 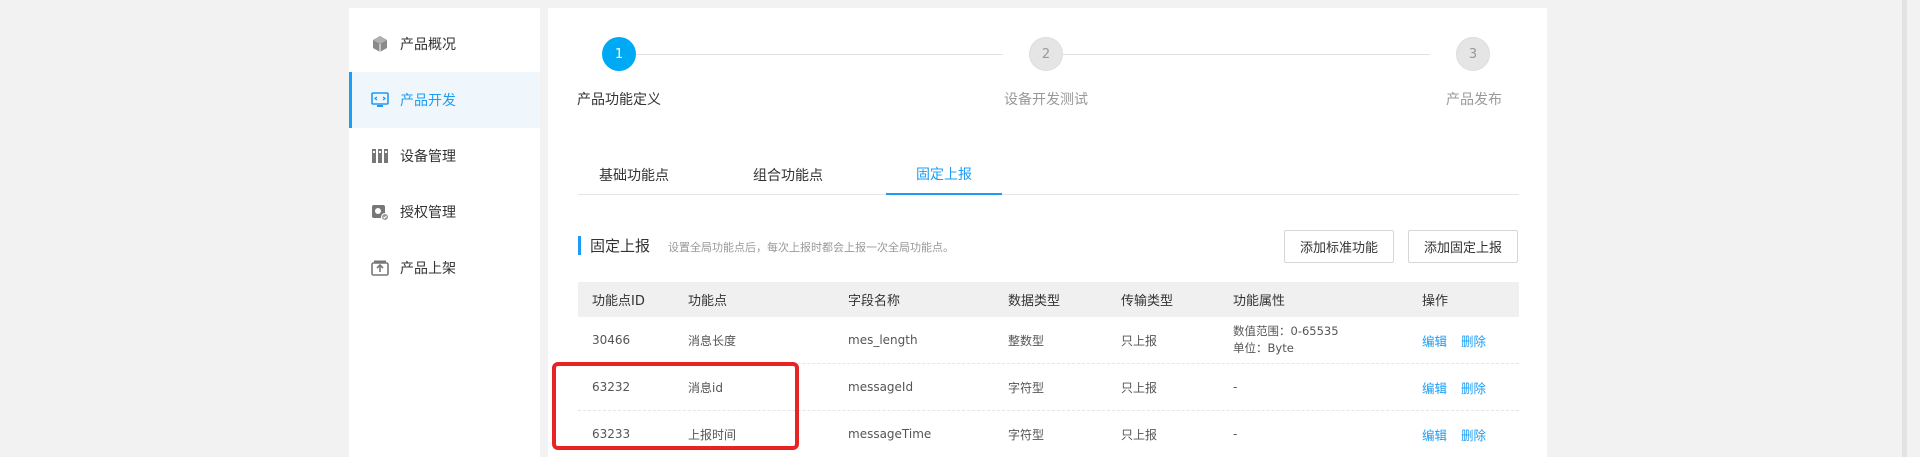 I want to click on cube-icon, so click(x=380, y=44).